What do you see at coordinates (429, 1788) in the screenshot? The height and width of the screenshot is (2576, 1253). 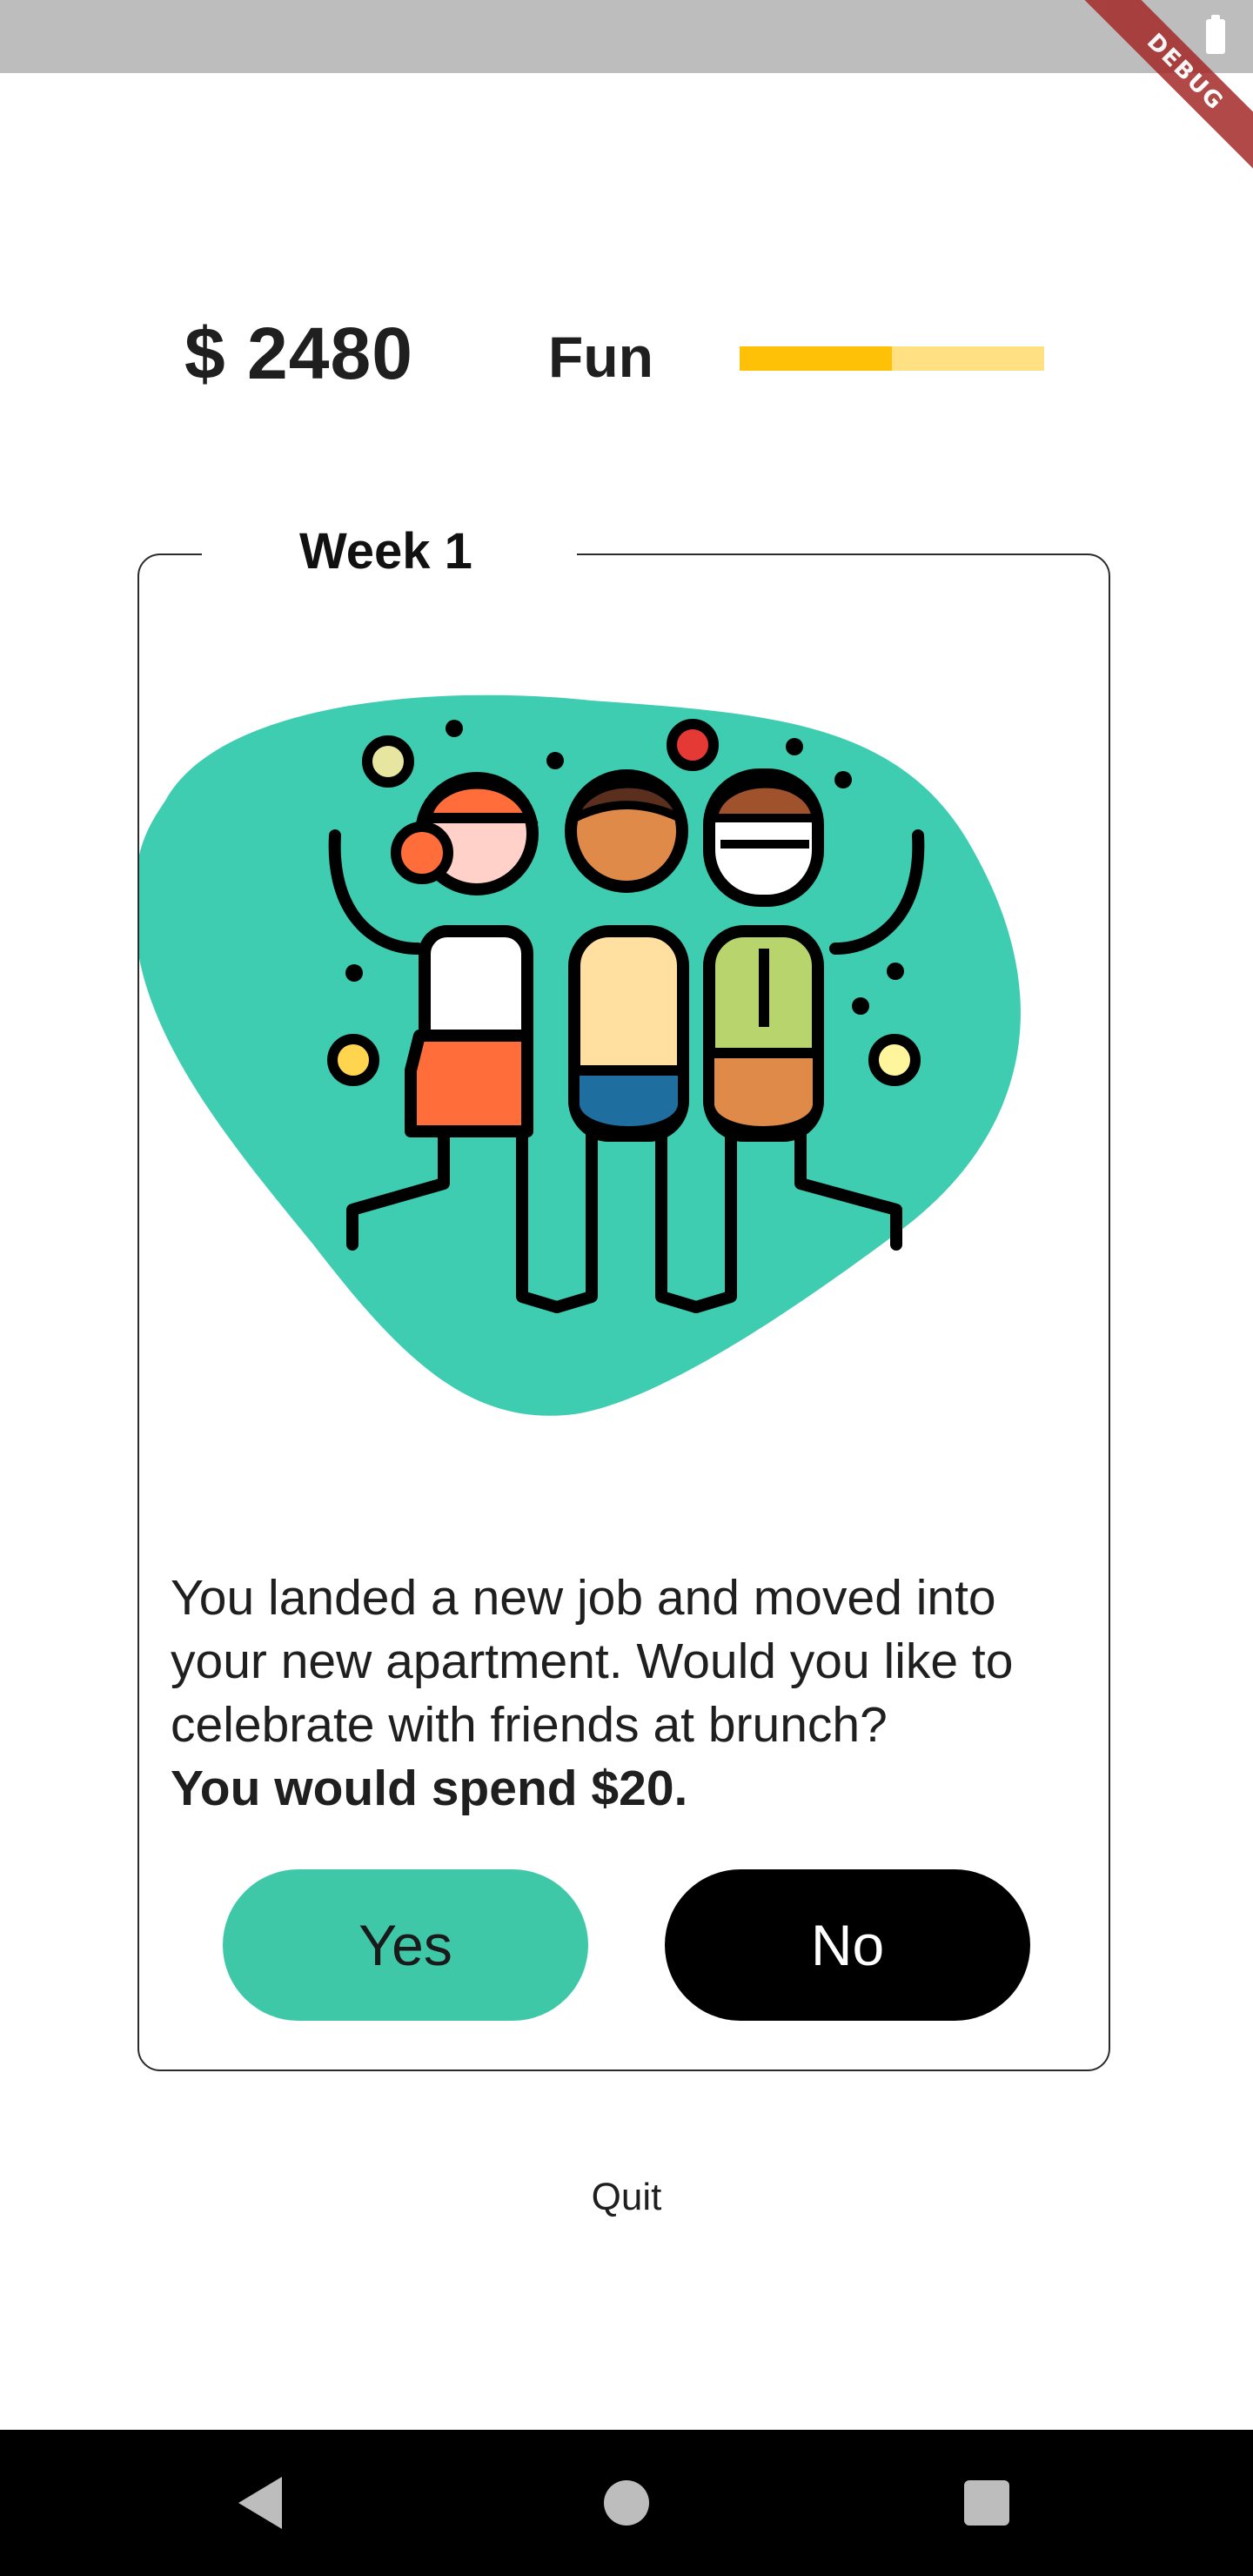 I see `event-cost-text: You would spend $20.` at bounding box center [429, 1788].